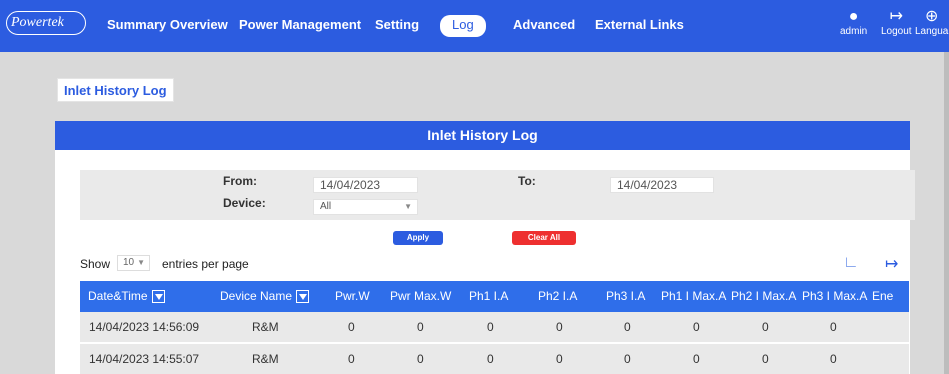  What do you see at coordinates (932, 31) in the screenshot?
I see `language-label: Langua` at bounding box center [932, 31].